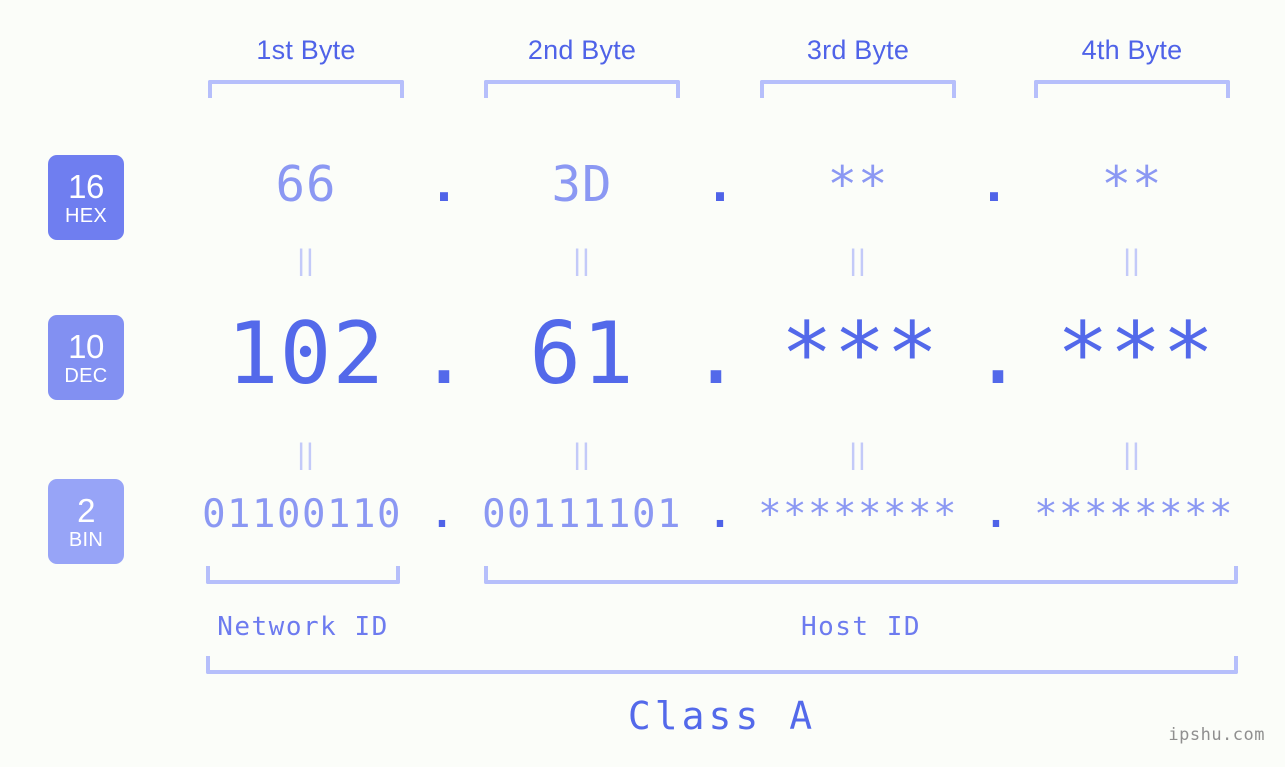 Image resolution: width=1285 pixels, height=767 pixels. What do you see at coordinates (582, 354) in the screenshot?
I see `dec-byte-2: 61` at bounding box center [582, 354].